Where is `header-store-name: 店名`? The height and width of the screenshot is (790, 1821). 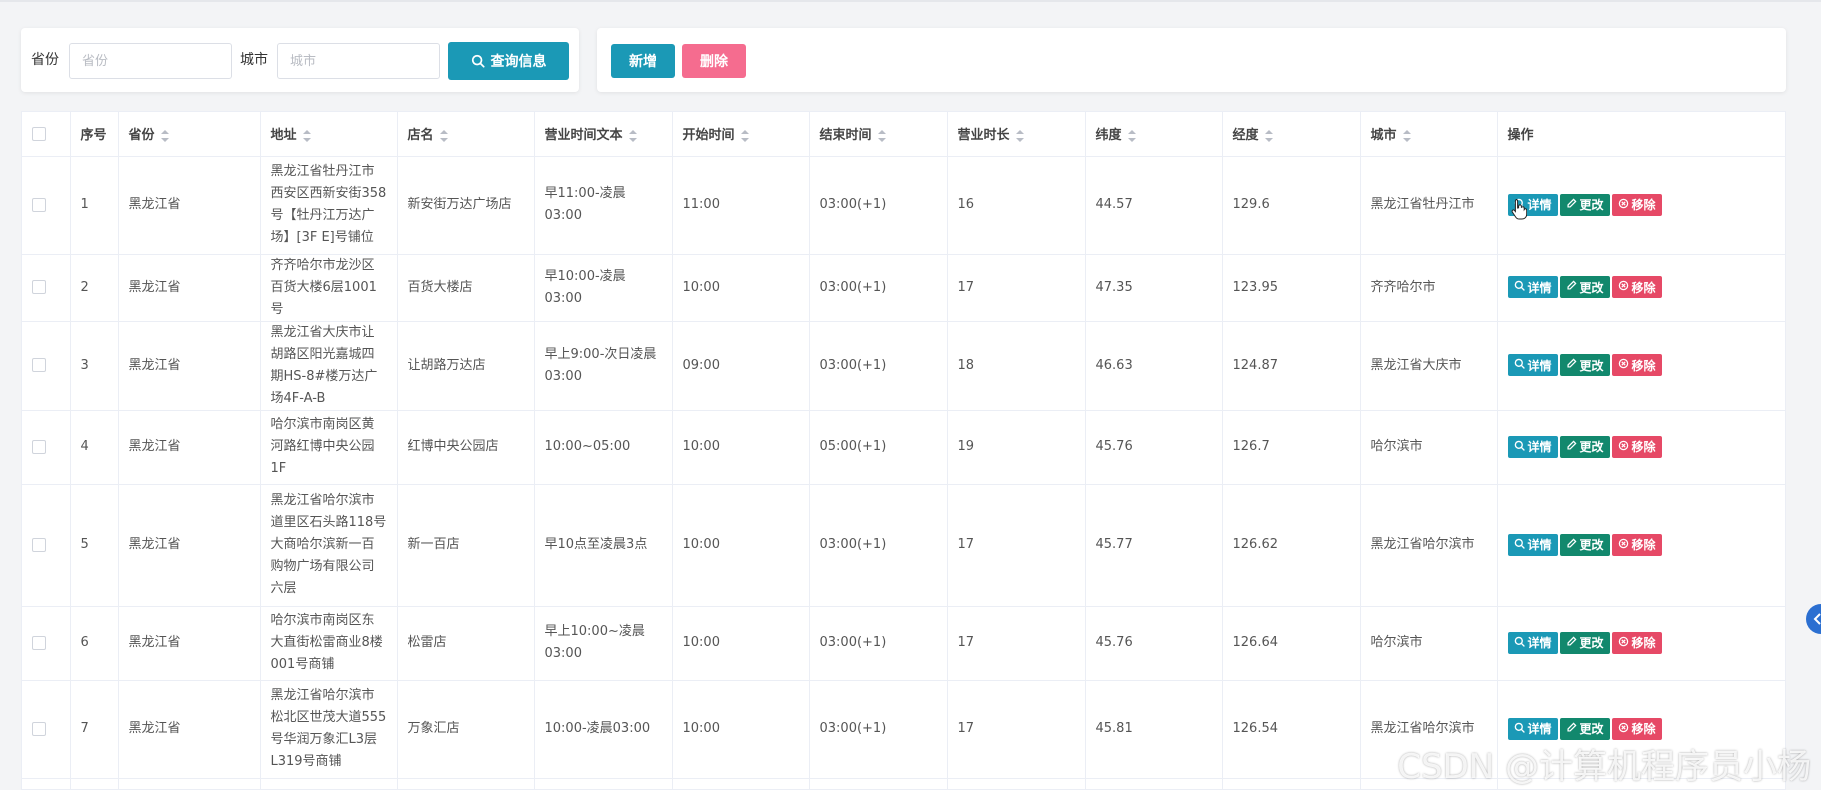
header-store-name: 店名 is located at coordinates (466, 134).